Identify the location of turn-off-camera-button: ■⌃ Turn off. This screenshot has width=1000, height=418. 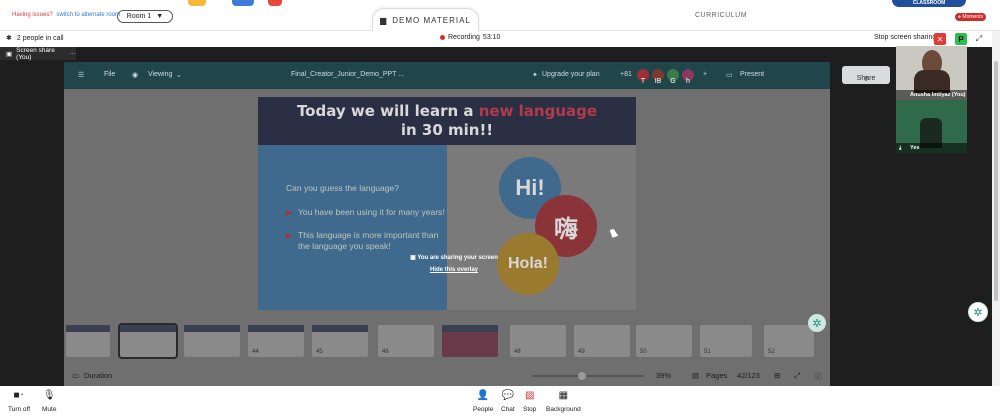
(19, 401).